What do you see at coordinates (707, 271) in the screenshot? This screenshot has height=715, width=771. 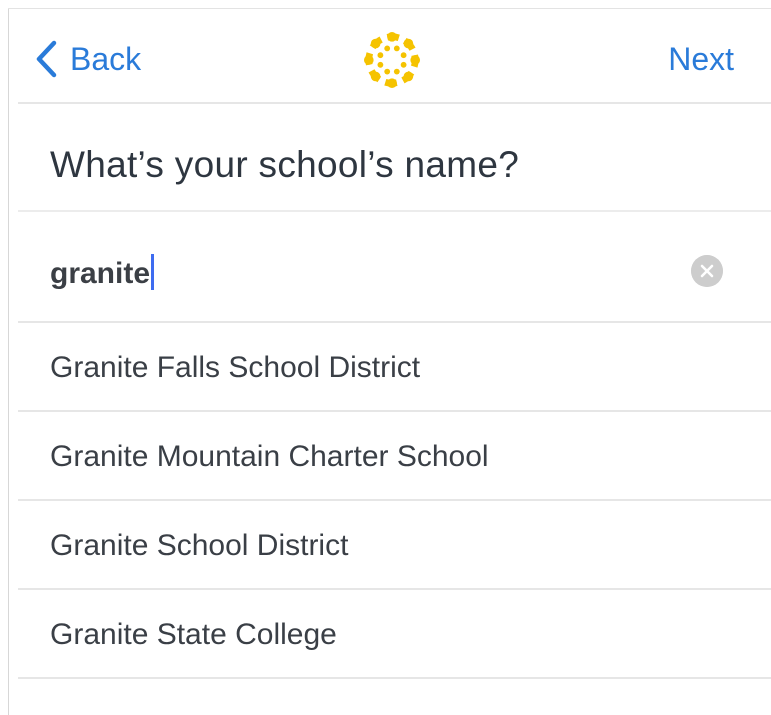 I see `clear-icon` at bounding box center [707, 271].